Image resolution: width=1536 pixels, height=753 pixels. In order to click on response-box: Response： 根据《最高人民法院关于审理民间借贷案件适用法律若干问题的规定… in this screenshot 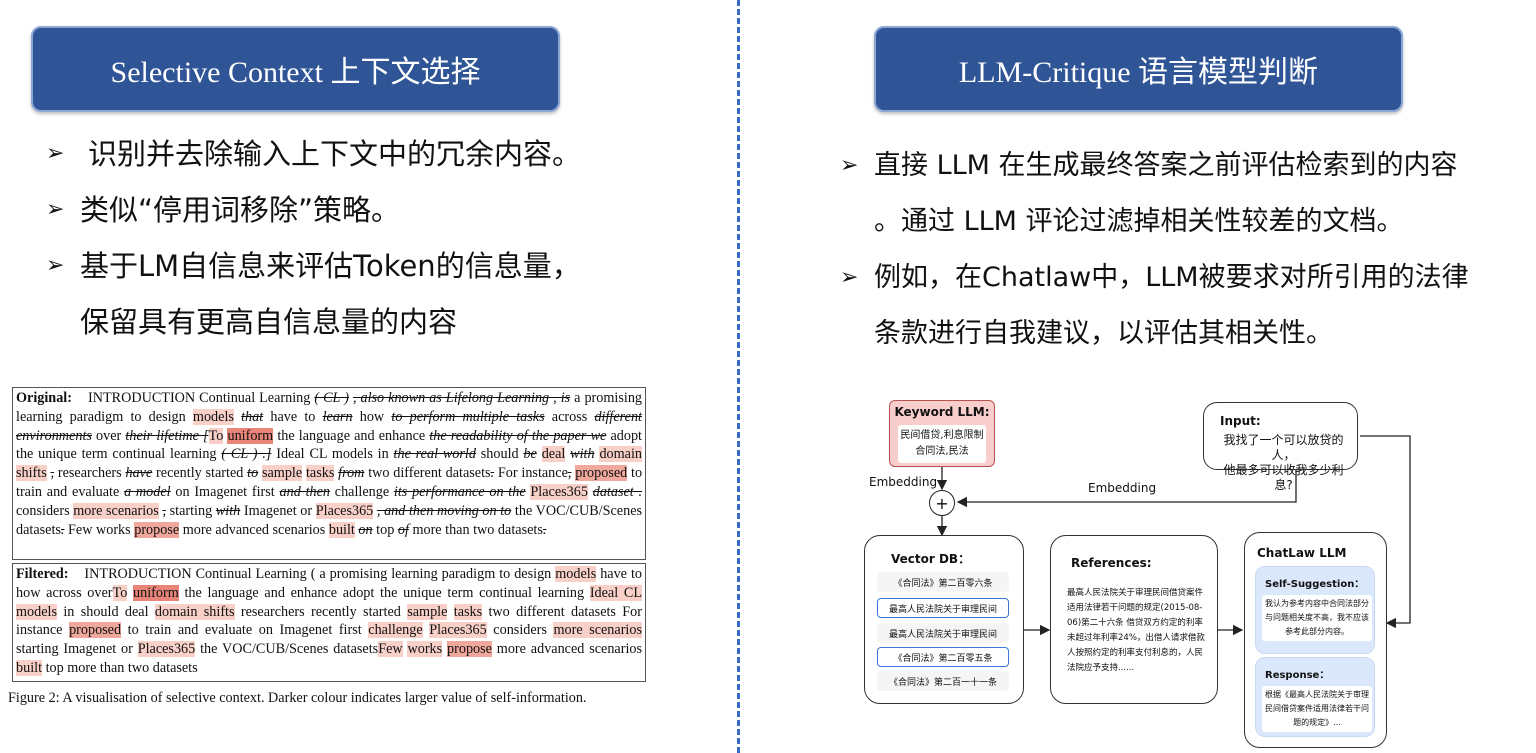, I will do `click(1315, 697)`.